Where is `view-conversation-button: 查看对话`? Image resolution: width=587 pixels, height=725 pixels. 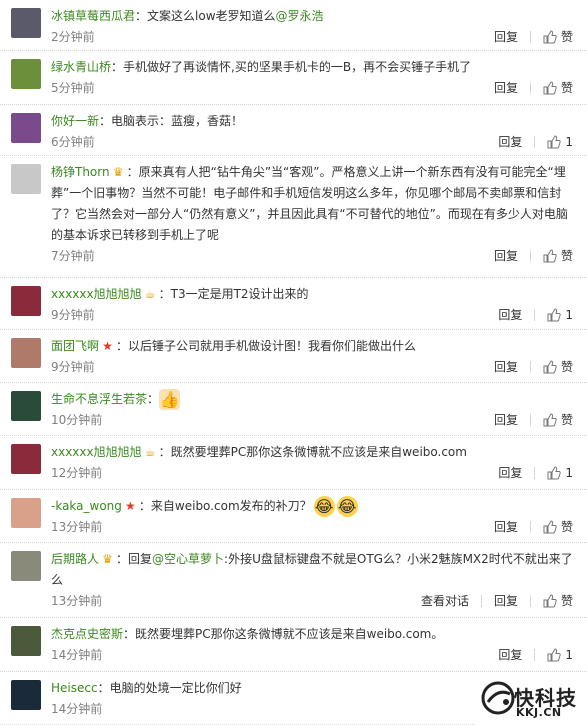
view-conversation-button: 查看对话 is located at coordinates (445, 601).